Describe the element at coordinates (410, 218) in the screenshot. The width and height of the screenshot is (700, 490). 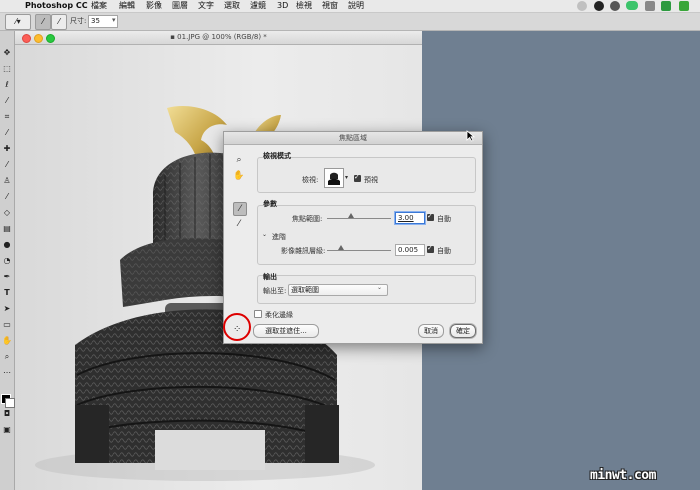
I see `focus-range-input: 3.00` at that location.